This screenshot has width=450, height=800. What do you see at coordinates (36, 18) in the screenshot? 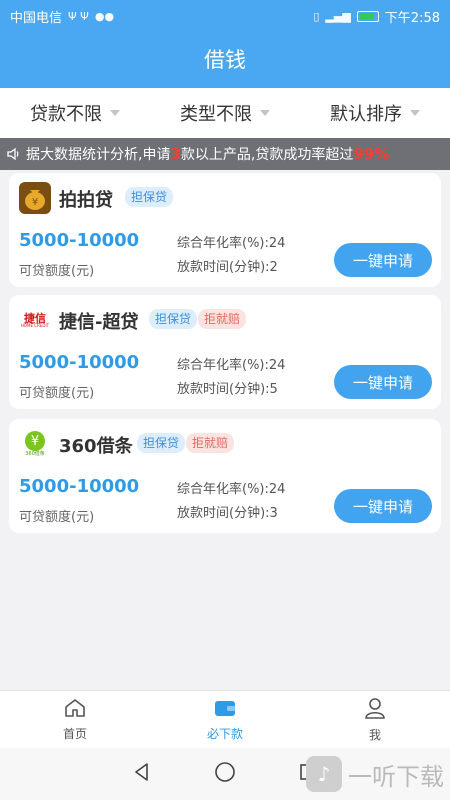
I see `carrier-label: 中国电信` at bounding box center [36, 18].